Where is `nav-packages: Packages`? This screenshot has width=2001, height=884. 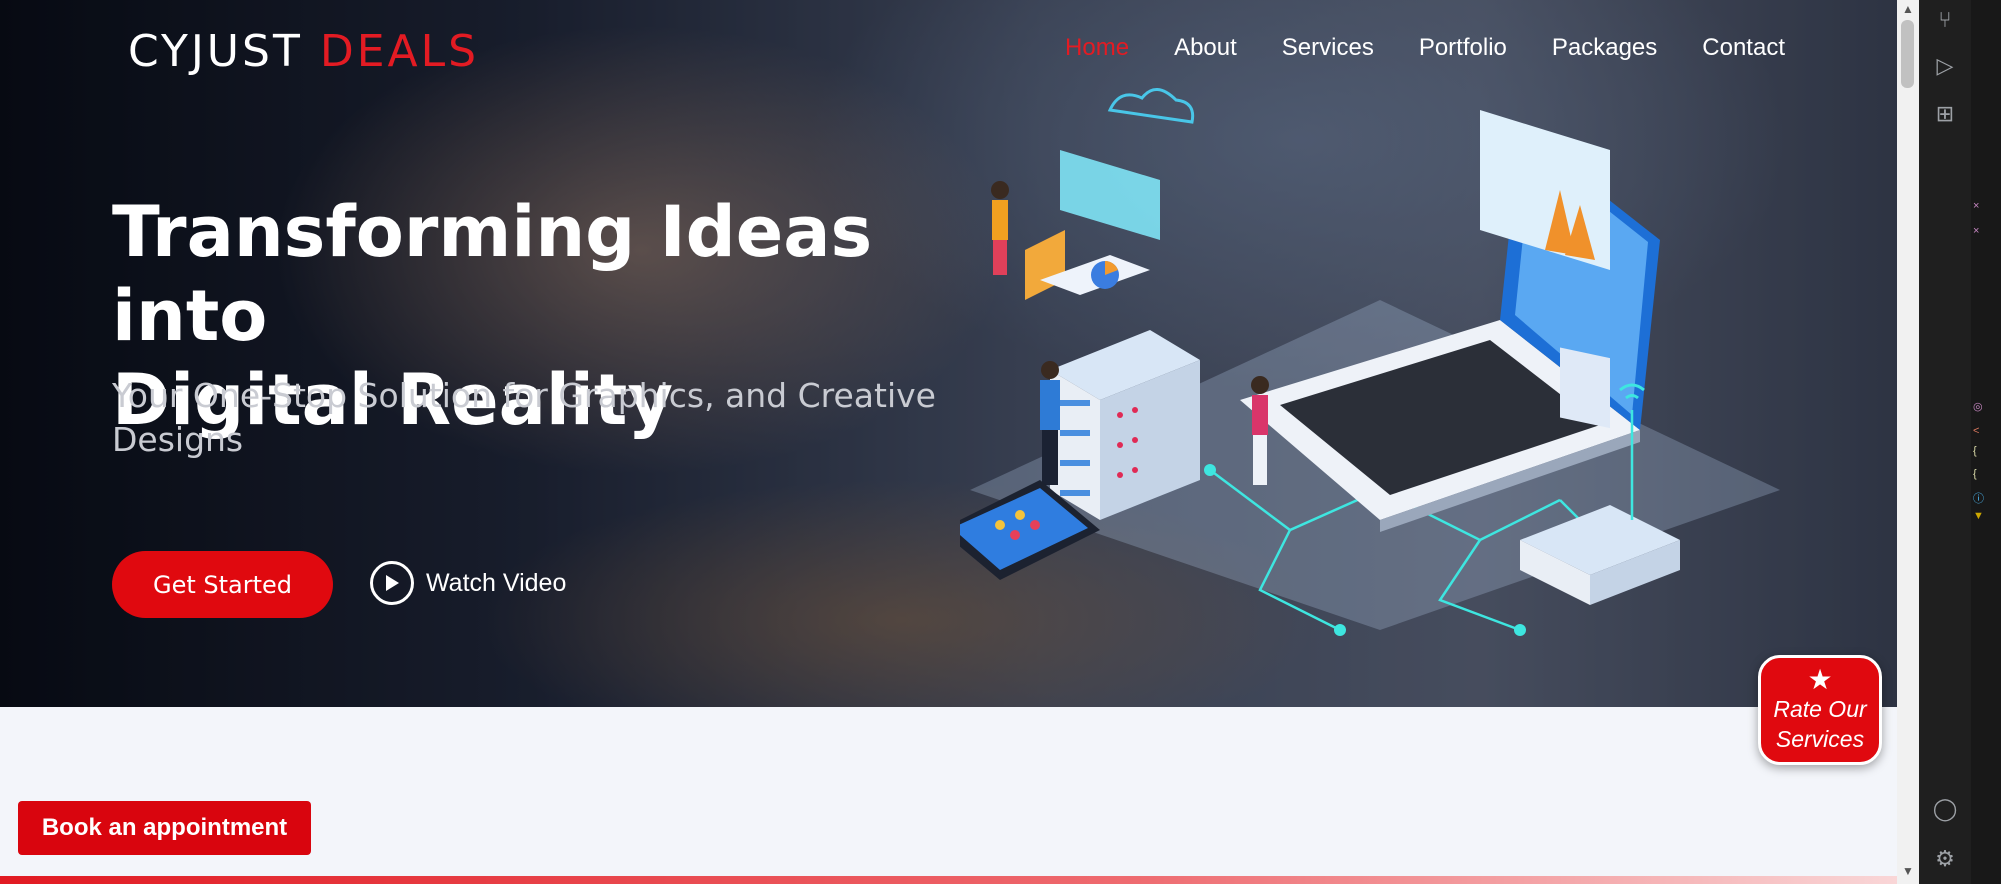
nav-packages: Packages is located at coordinates (1604, 48).